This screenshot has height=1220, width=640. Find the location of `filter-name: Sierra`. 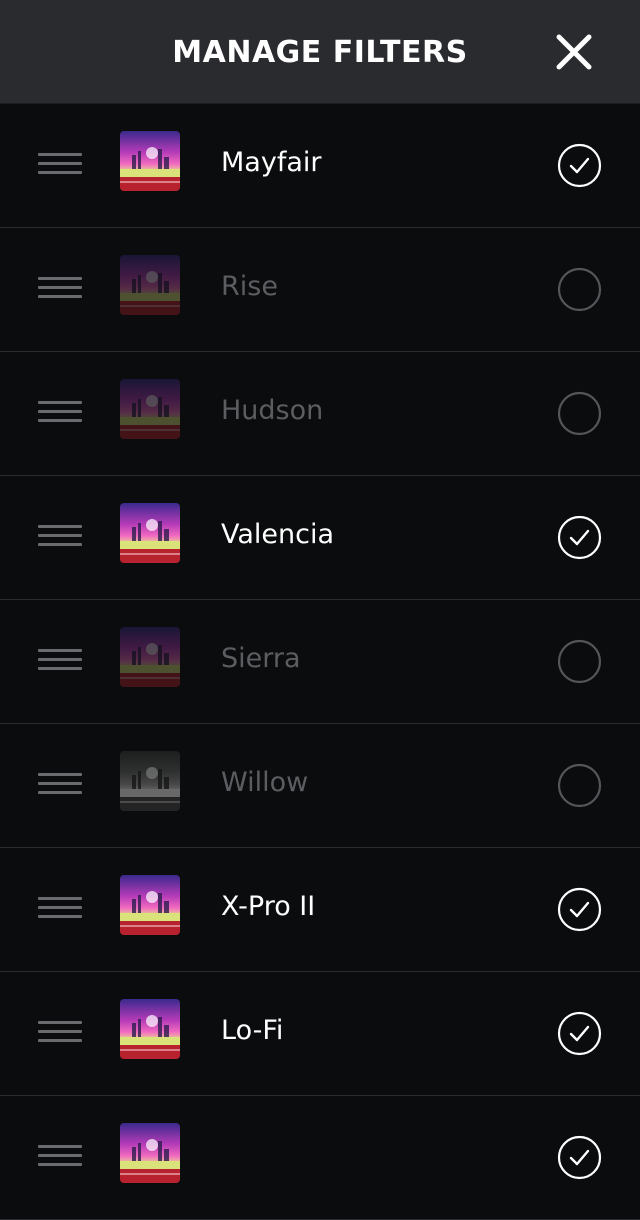

filter-name: Sierra is located at coordinates (261, 658).